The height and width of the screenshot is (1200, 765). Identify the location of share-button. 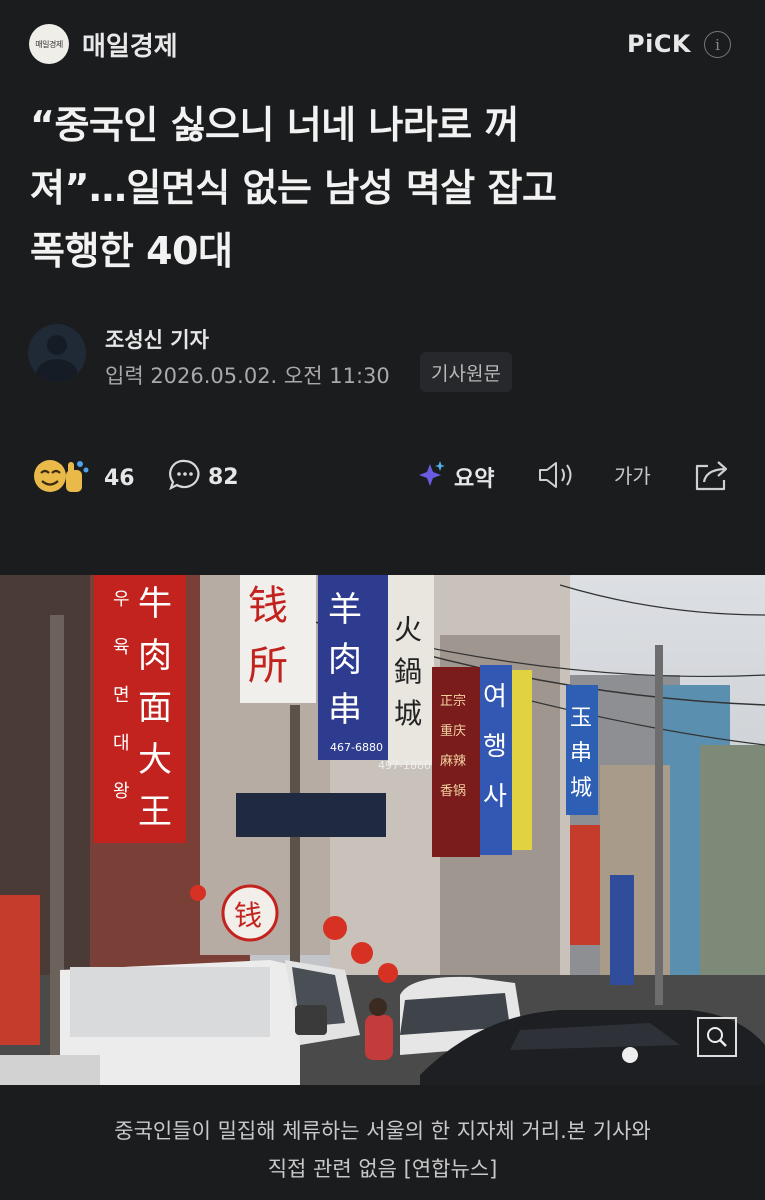
(712, 477).